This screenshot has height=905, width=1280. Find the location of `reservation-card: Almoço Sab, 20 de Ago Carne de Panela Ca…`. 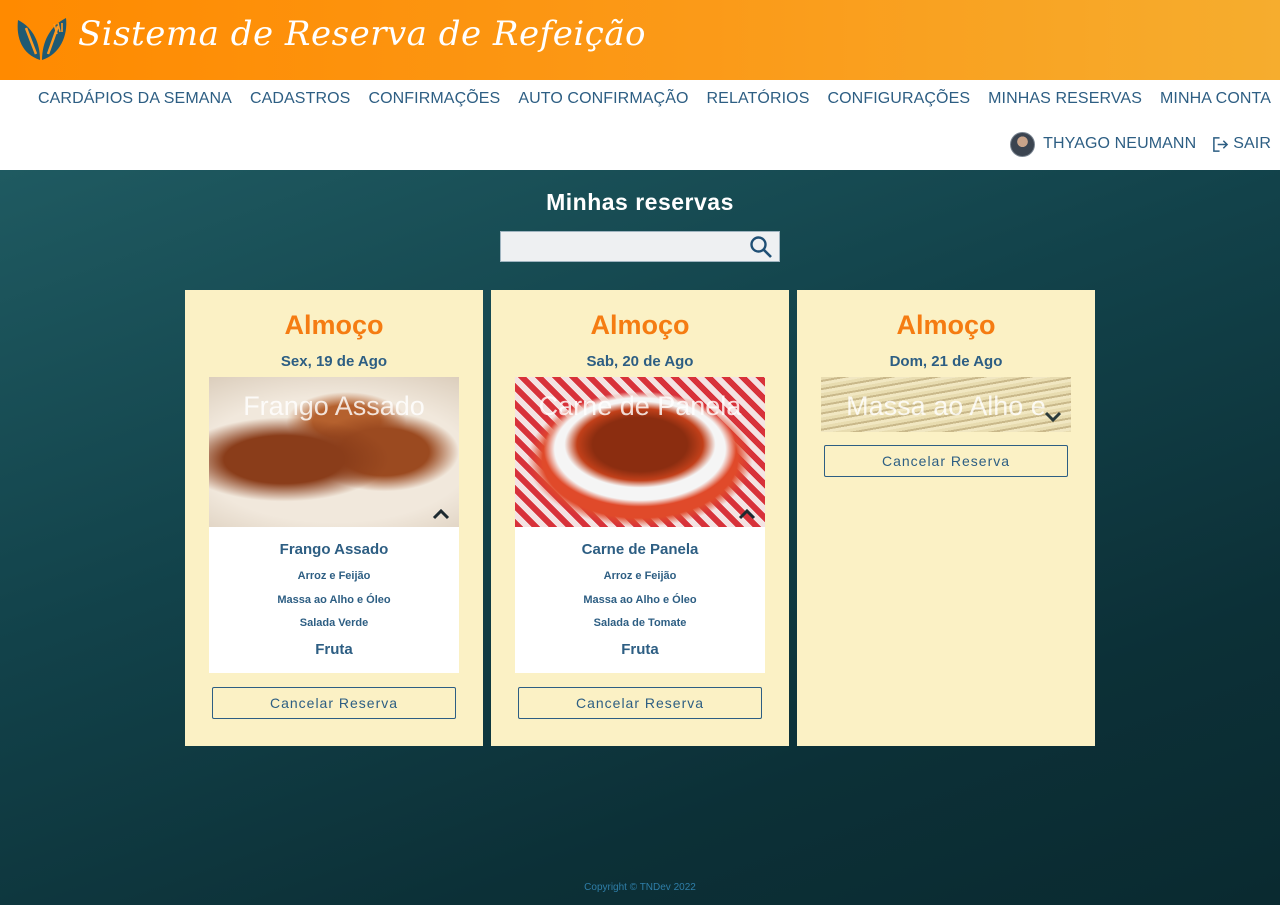

reservation-card: Almoço Sab, 20 de Ago Carne de Panela Ca… is located at coordinates (640, 518).